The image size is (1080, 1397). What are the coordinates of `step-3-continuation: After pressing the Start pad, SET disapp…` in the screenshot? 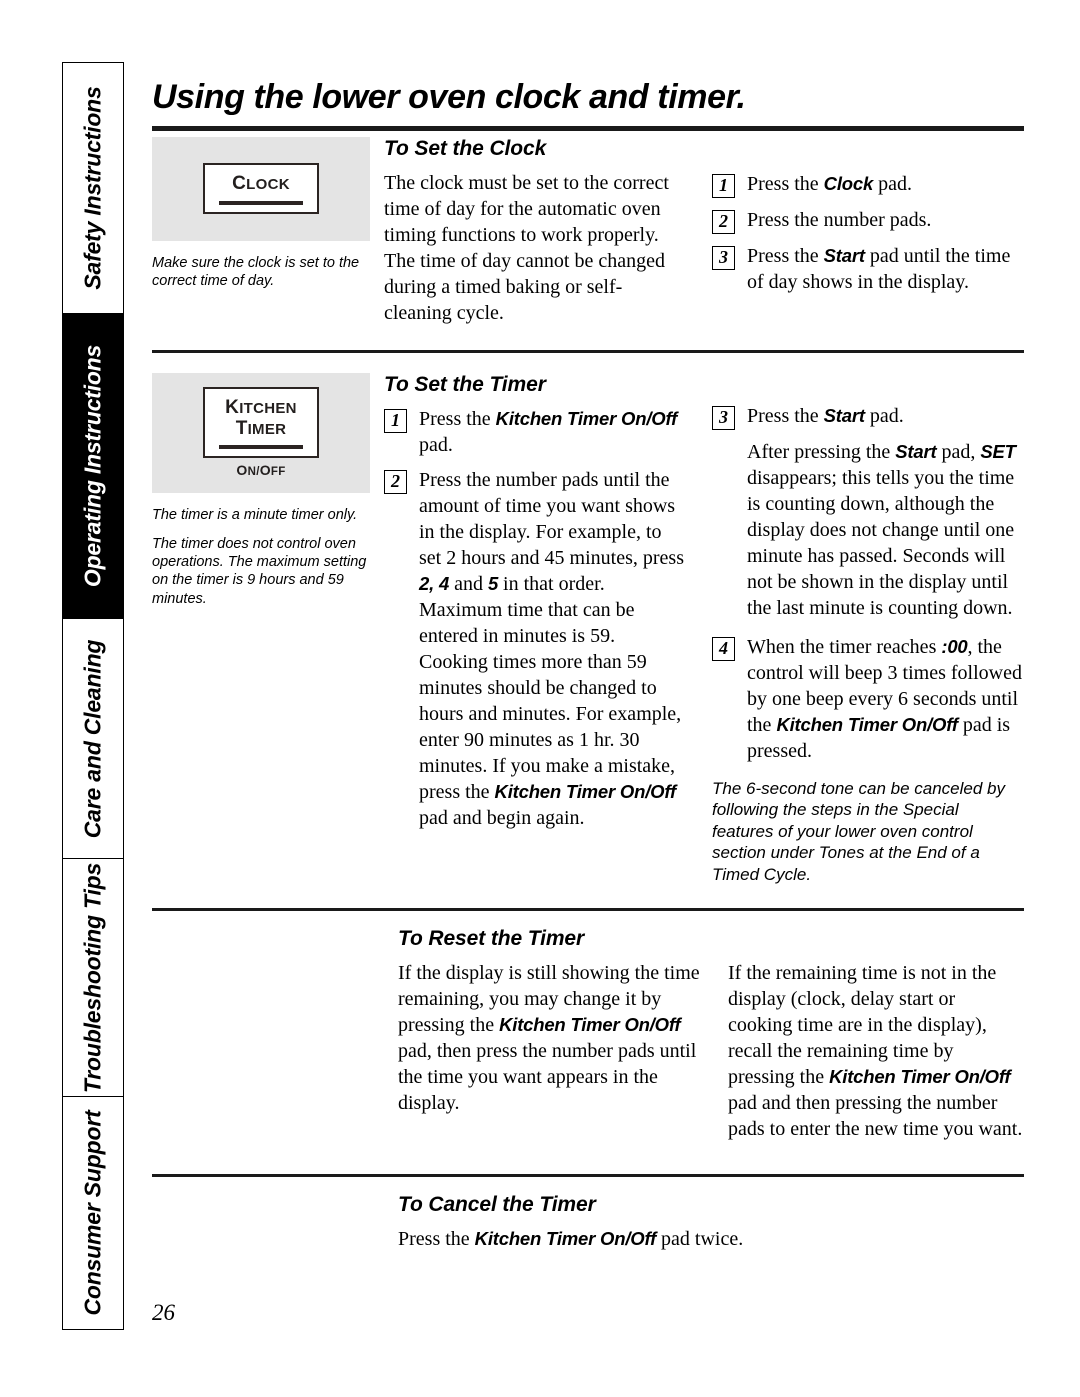 It's located at (881, 529).